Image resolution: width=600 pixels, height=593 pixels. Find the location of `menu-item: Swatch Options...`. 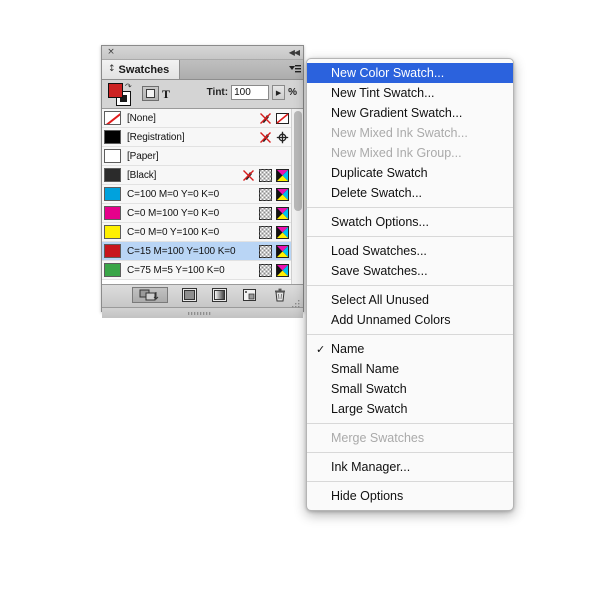

menu-item: Swatch Options... is located at coordinates (410, 222).